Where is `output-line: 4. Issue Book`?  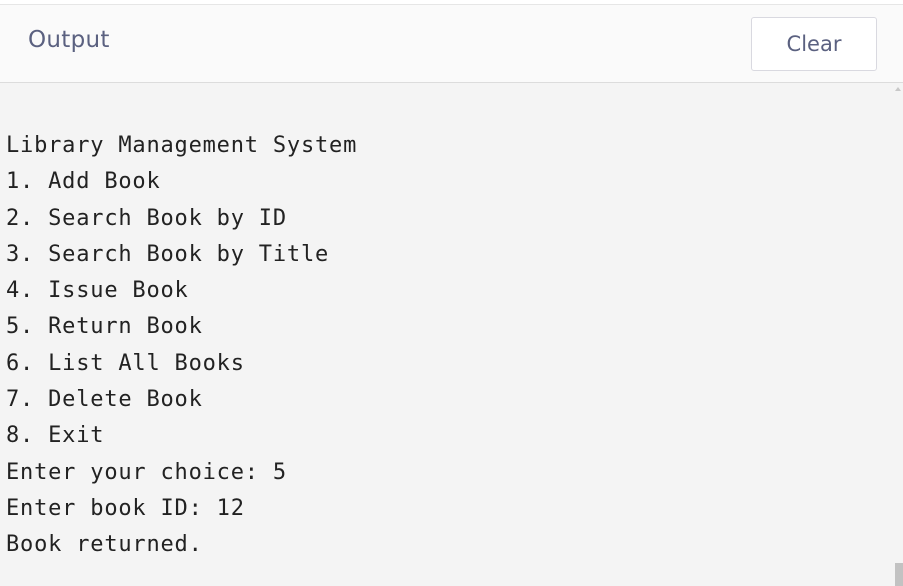 output-line: 4. Issue Book is located at coordinates (97, 291).